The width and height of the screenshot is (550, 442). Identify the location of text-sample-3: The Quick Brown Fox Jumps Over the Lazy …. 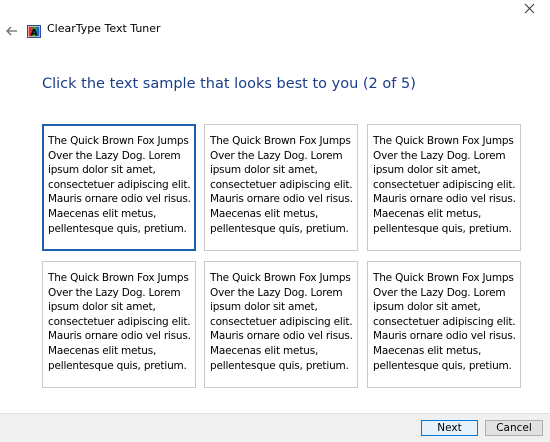
(444, 187).